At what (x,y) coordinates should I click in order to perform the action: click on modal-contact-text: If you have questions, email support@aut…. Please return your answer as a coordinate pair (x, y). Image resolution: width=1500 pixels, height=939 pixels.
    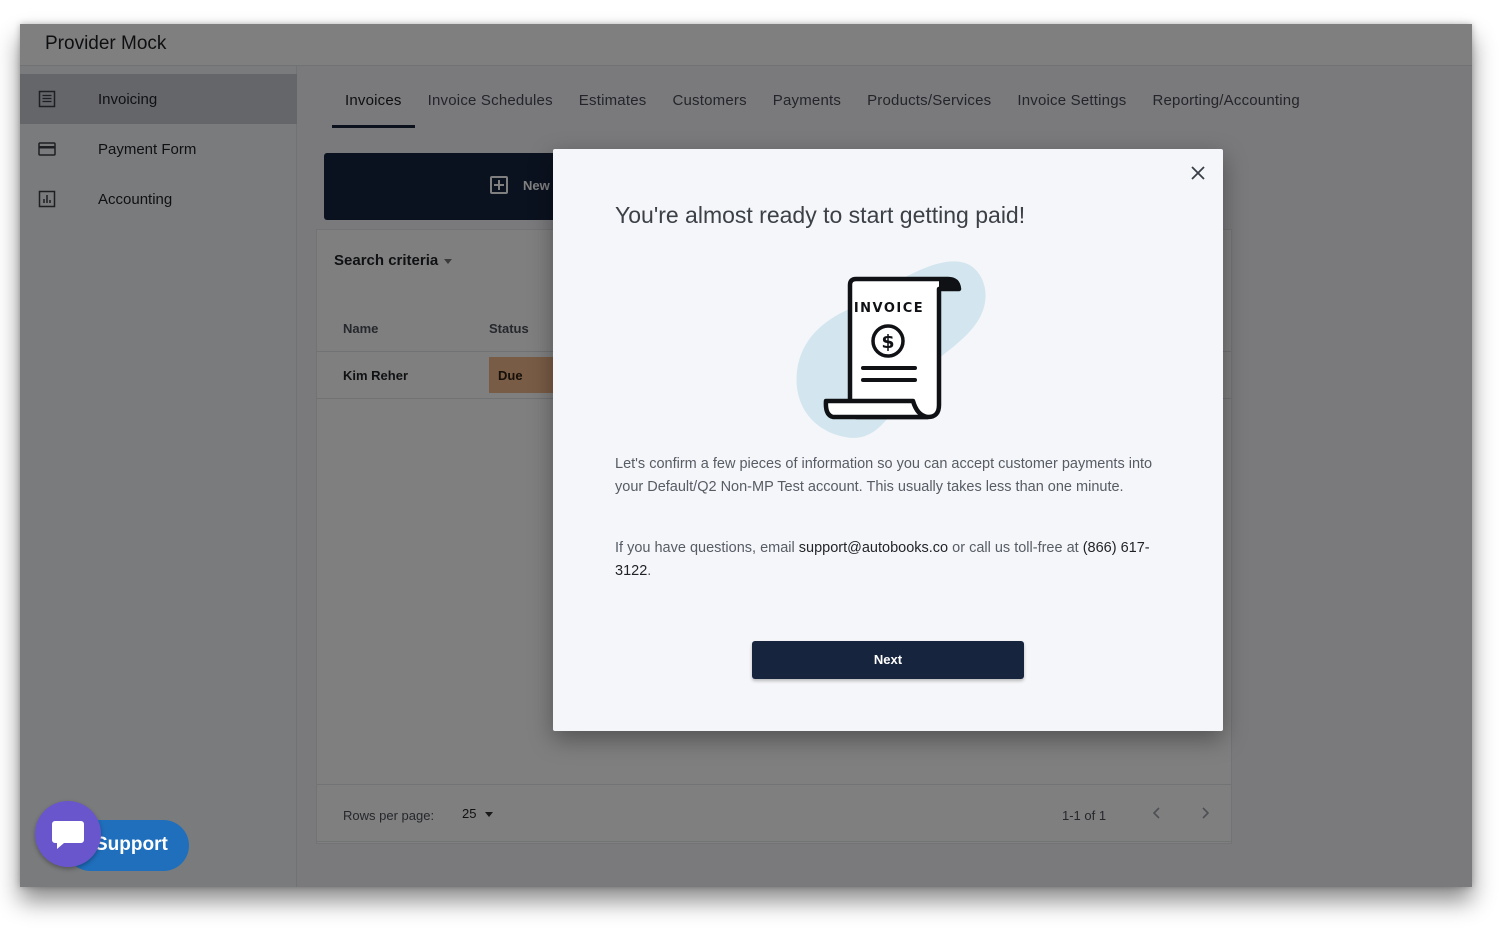
    Looking at the image, I should click on (895, 560).